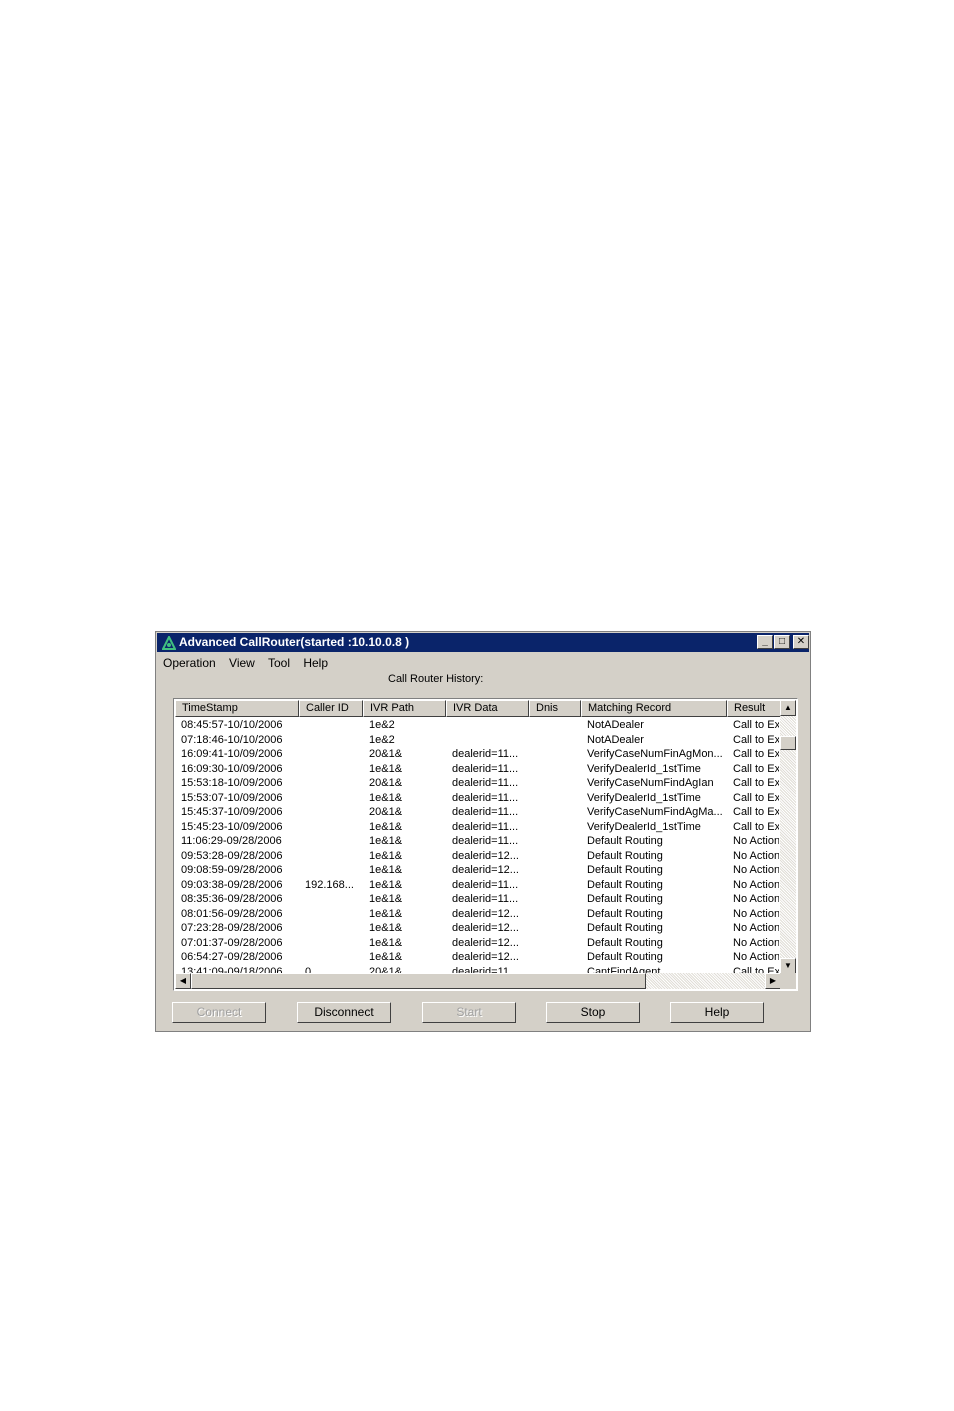  I want to click on vertical-scrollbar: ▲ ▼, so click(788, 837).